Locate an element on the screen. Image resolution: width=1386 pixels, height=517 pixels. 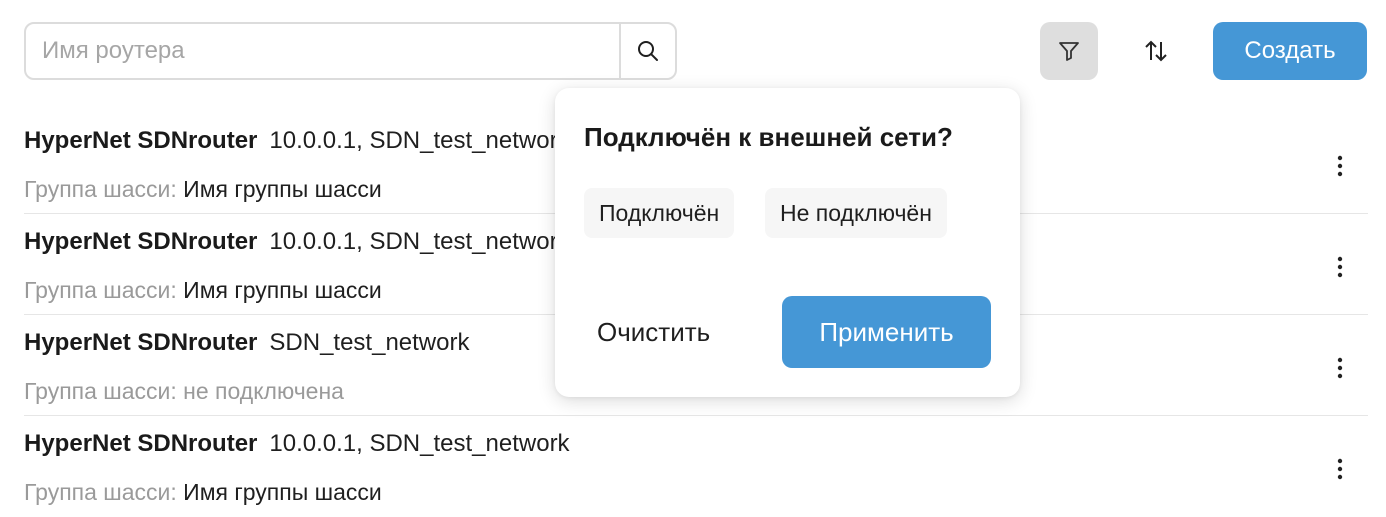
search-box is located at coordinates (350, 51).